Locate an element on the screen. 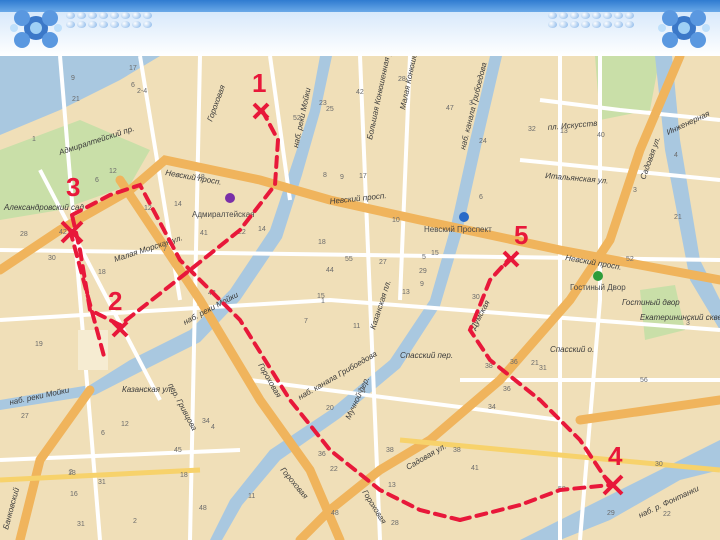  building-number: 19 is located at coordinates (39, 344).